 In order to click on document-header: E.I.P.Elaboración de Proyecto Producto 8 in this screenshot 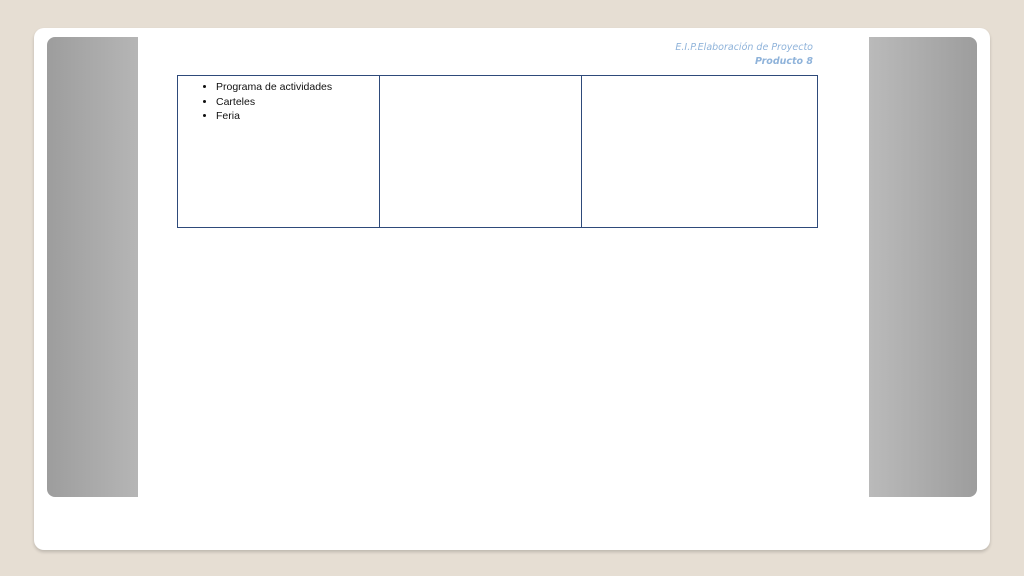, I will do `click(744, 55)`.